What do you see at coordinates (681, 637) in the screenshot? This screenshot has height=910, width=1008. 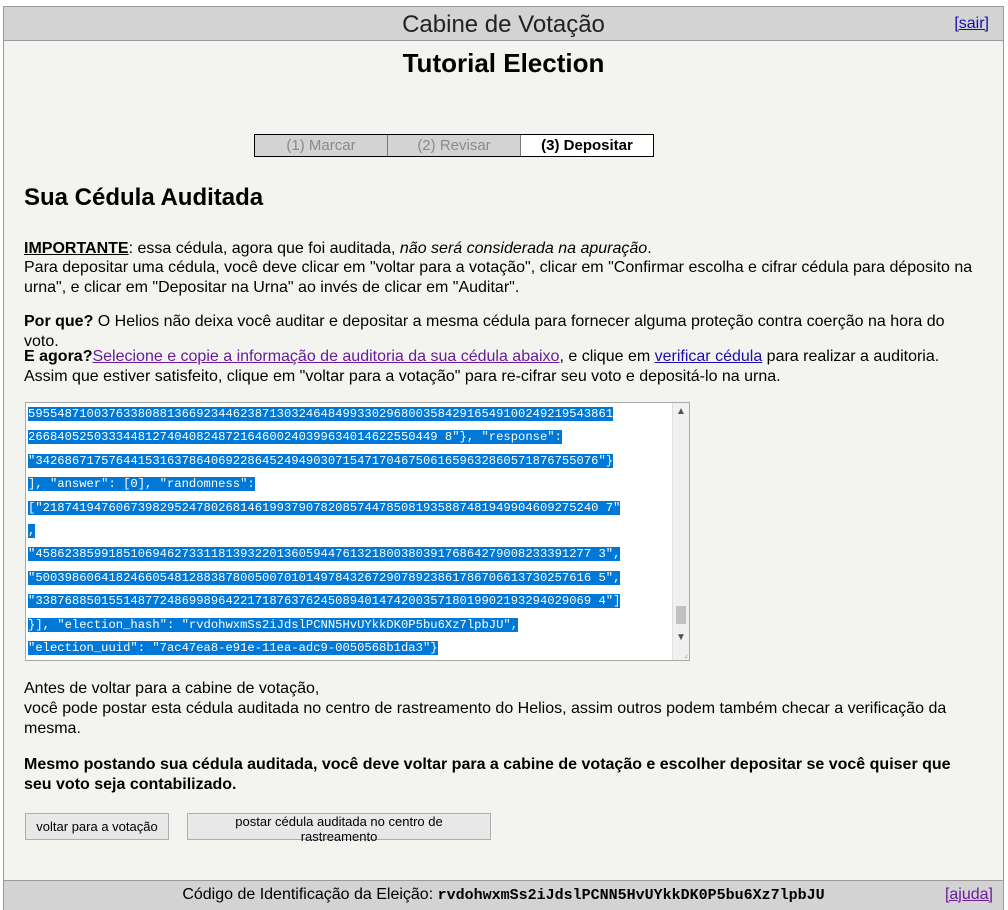 I see `chevron-down-icon: ▼` at bounding box center [681, 637].